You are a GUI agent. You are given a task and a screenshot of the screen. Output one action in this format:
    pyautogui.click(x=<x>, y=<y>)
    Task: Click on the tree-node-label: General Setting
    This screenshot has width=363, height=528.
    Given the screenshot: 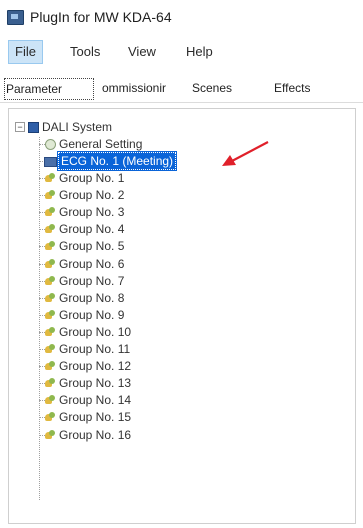 What is the action you would take?
    pyautogui.click(x=101, y=144)
    